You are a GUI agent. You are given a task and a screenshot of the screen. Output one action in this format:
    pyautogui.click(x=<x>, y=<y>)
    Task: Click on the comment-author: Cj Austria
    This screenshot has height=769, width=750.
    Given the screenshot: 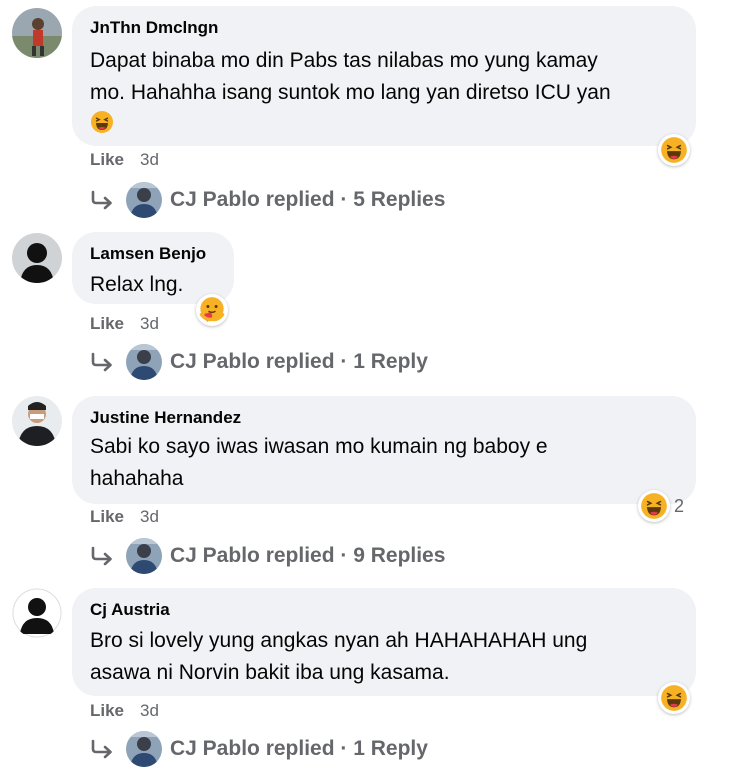 What is the action you would take?
    pyautogui.click(x=130, y=610)
    